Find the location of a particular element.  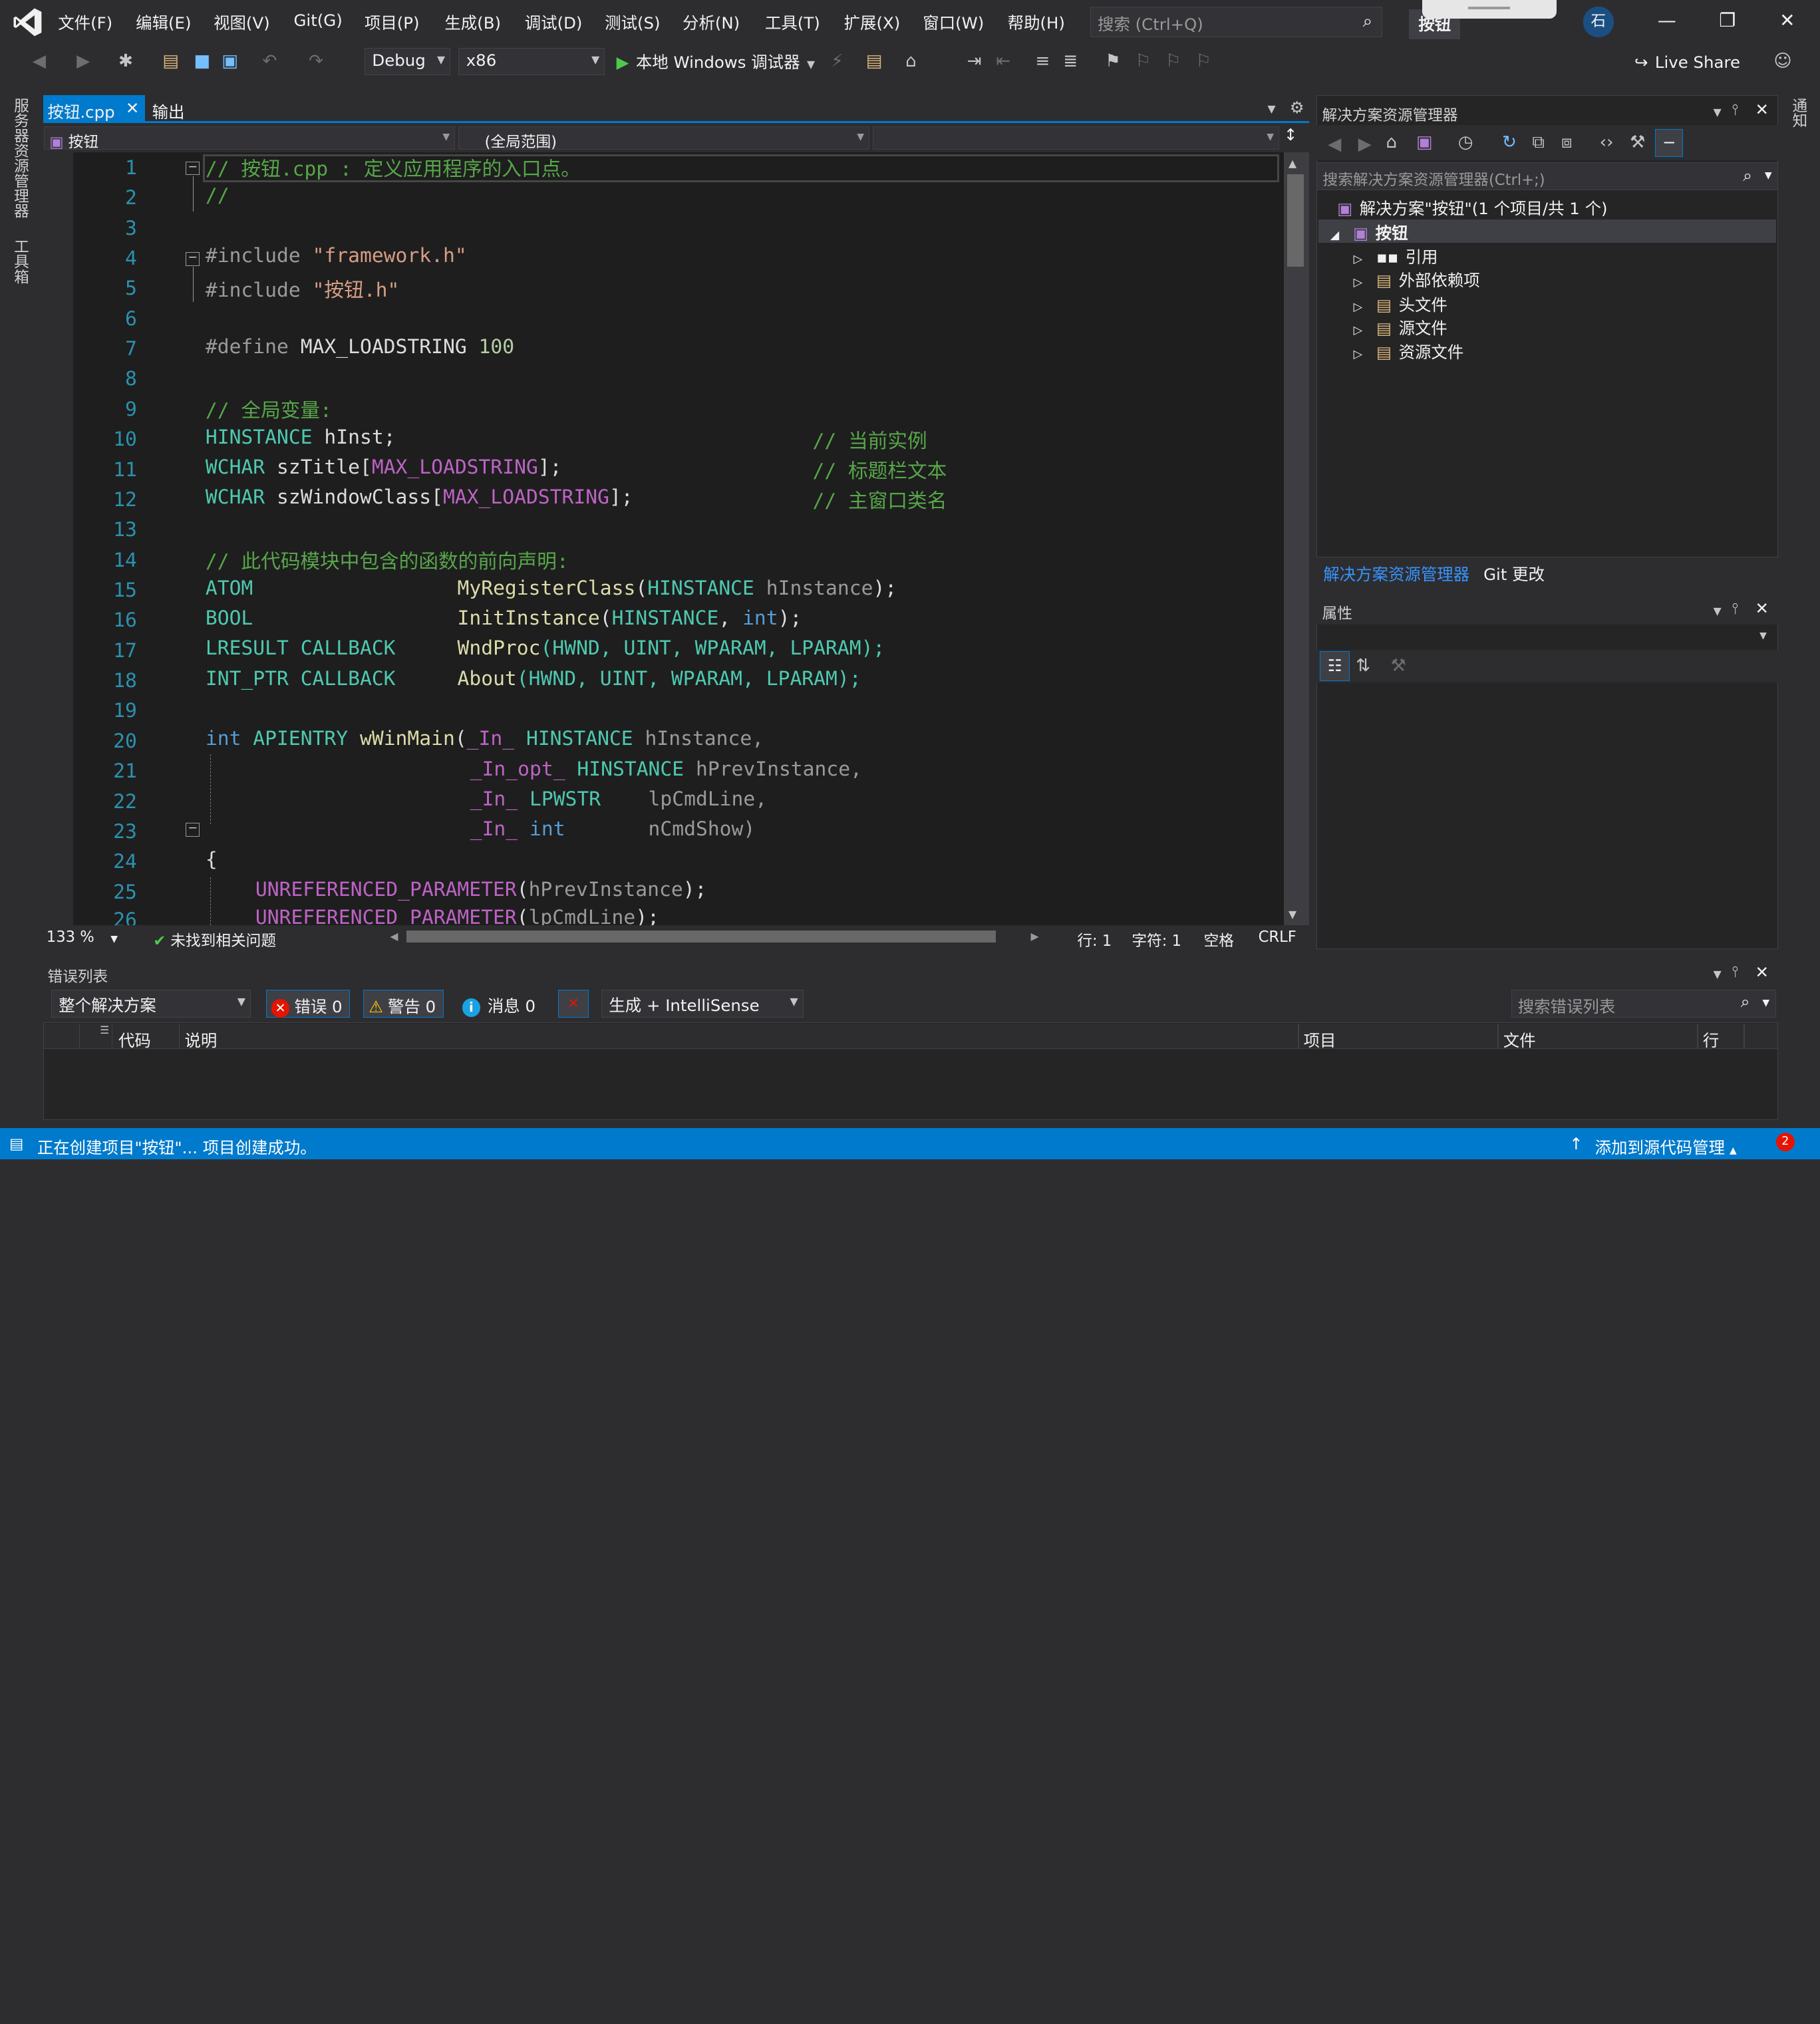

redo-icon: ↷ is located at coordinates (316, 61).